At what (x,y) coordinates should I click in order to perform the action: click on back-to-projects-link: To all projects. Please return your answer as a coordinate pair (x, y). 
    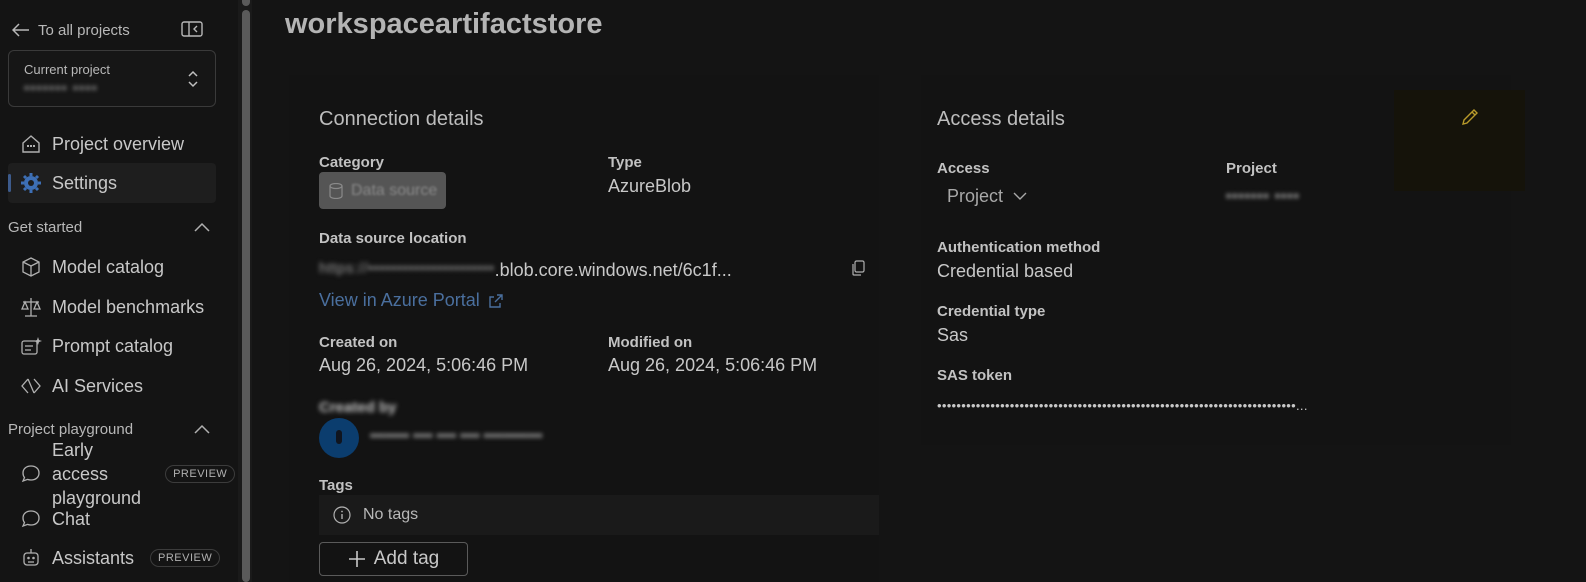
    Looking at the image, I should click on (71, 30).